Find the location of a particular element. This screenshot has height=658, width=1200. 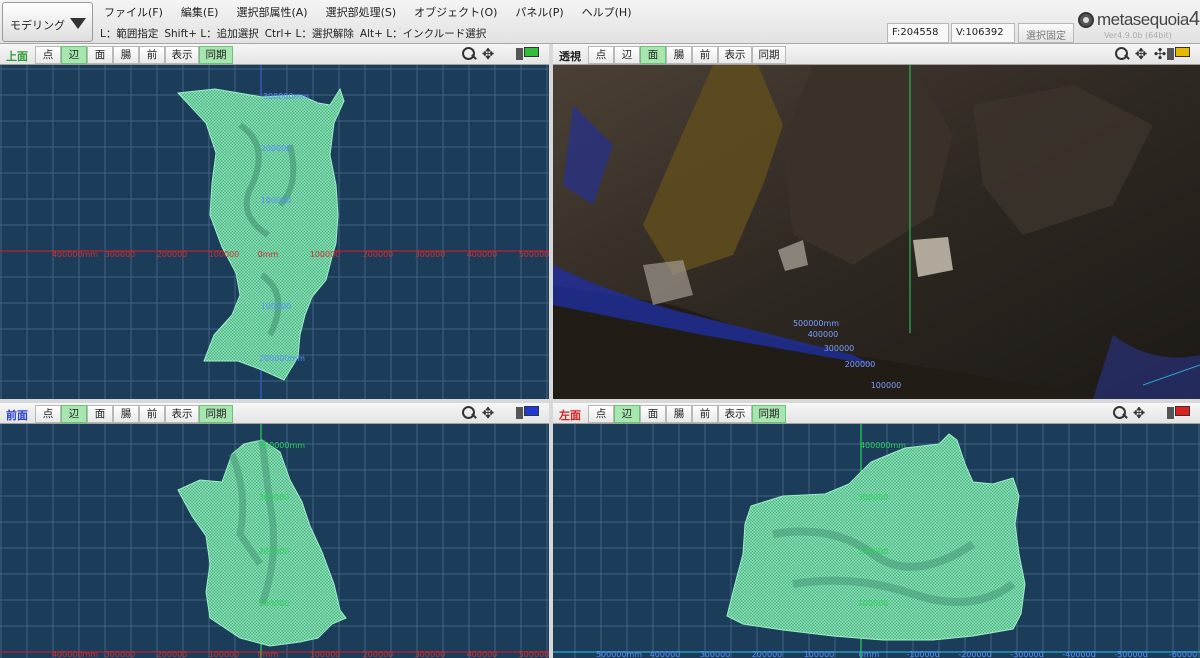

selection-lock-button: 選択固定 is located at coordinates (1046, 33).